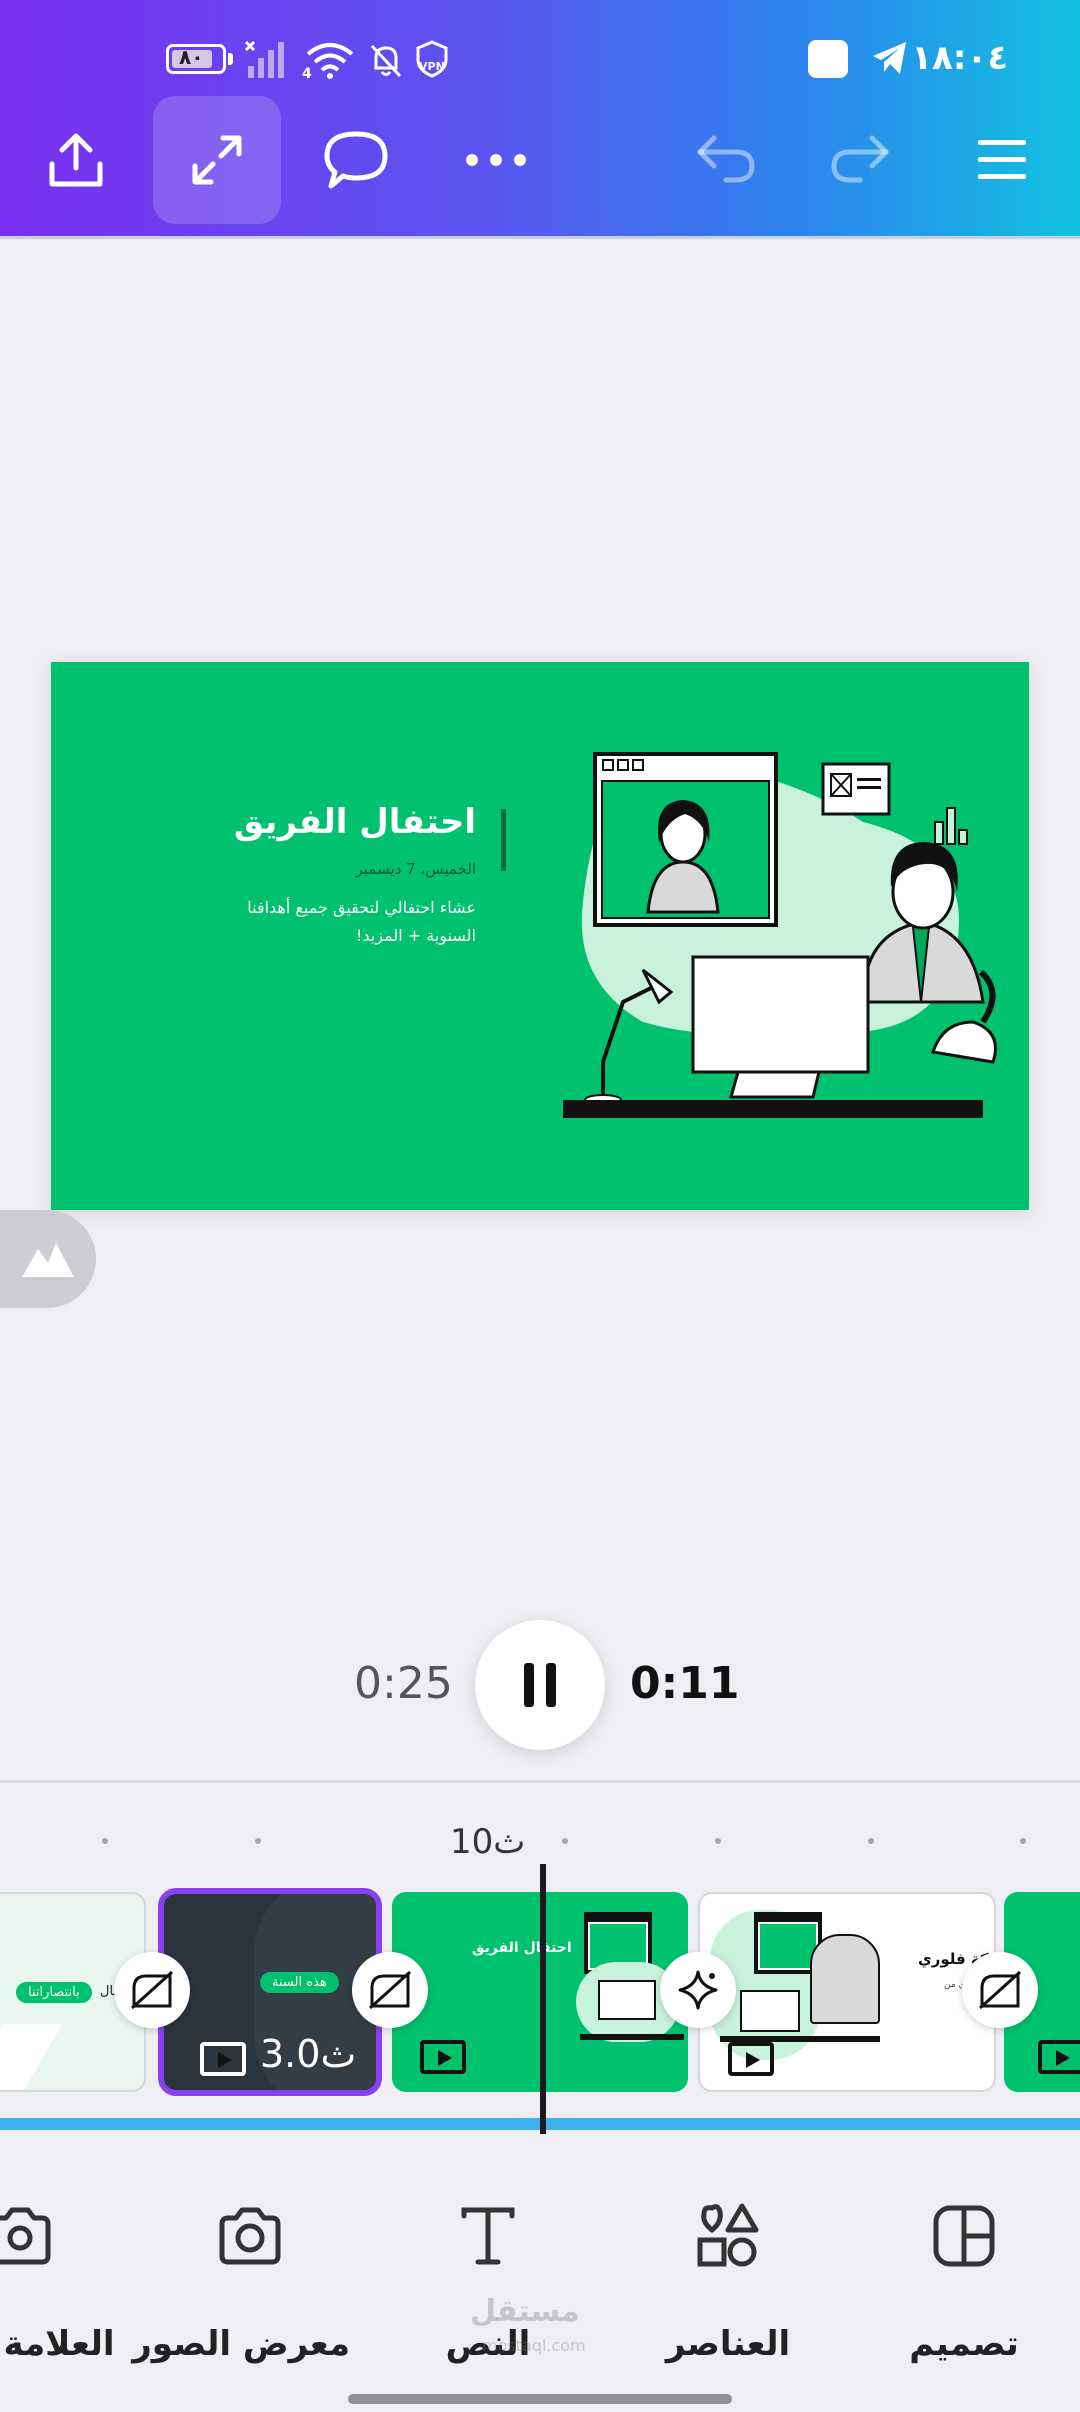 This screenshot has width=1080, height=2412. Describe the element at coordinates (503, 840) in the screenshot. I see `slide-accent-bar` at that location.